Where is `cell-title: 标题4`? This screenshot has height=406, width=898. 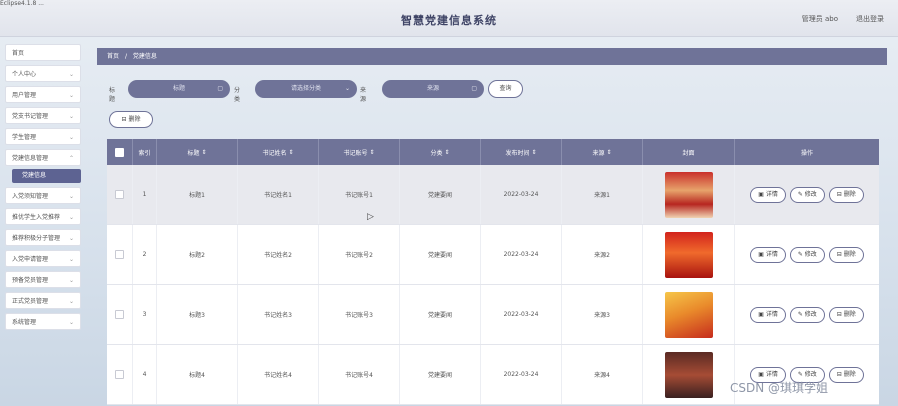
cell-title: 标题4 is located at coordinates (197, 374).